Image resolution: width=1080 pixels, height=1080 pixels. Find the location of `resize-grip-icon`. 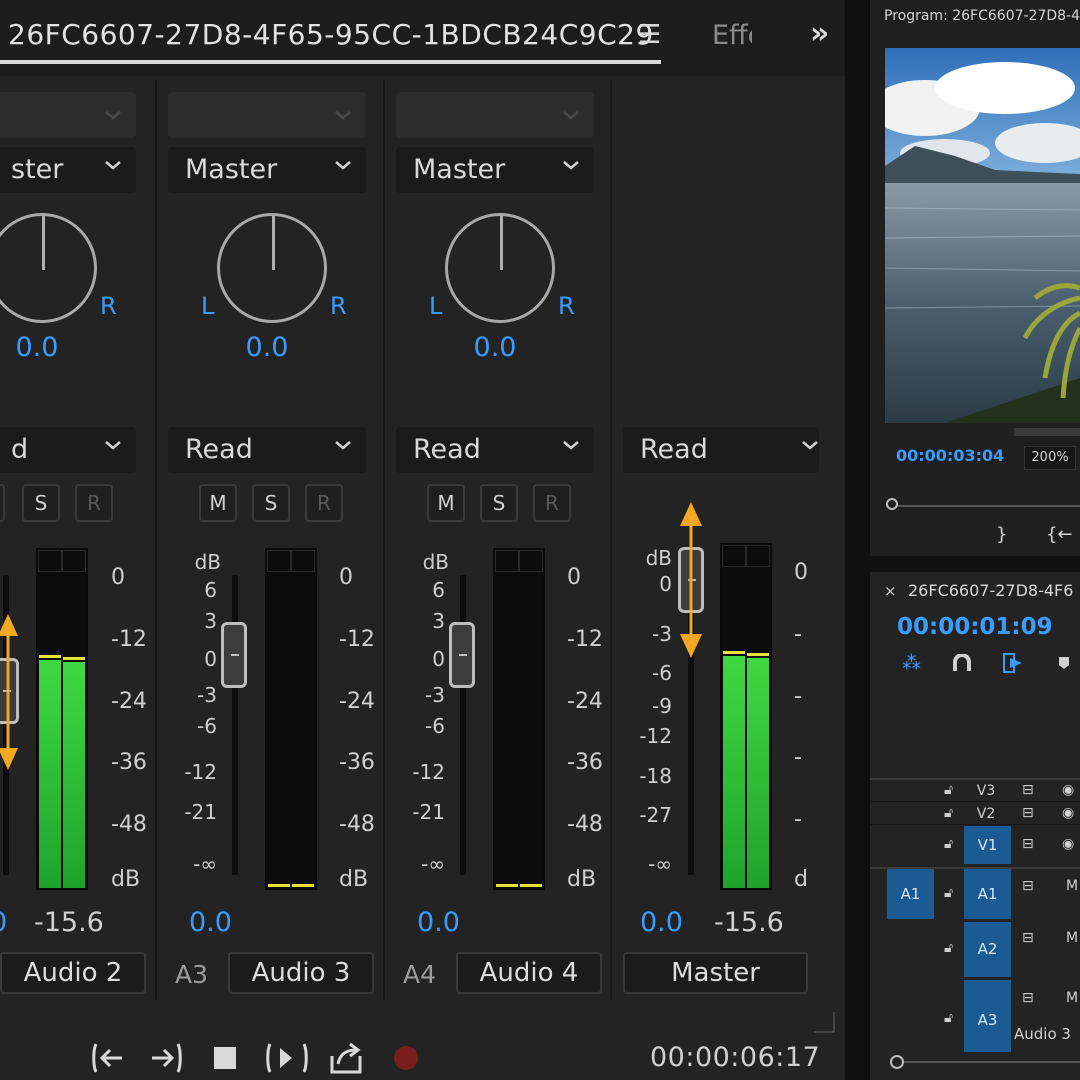

resize-grip-icon is located at coordinates (824, 1022).